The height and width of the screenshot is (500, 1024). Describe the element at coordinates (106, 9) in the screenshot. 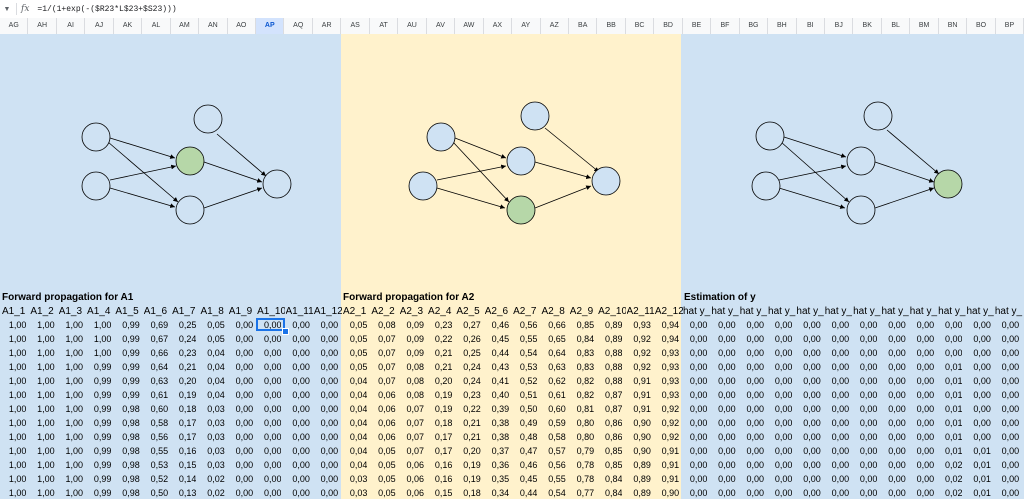

I see `formula-input: =1/(1+exp(-($R23*L$23+$S23)))` at that location.